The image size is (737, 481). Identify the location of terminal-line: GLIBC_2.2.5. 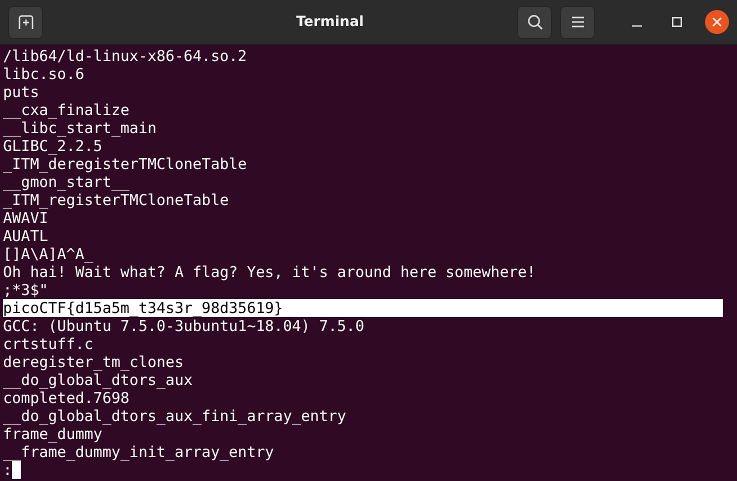
(53, 146).